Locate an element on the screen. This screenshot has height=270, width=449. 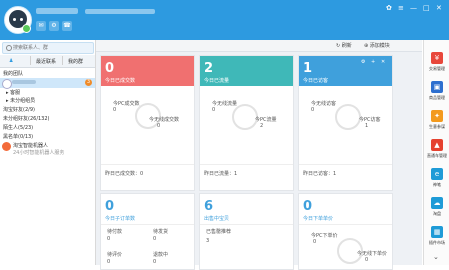
plugin-icon: ▦ is located at coordinates (437, 232).